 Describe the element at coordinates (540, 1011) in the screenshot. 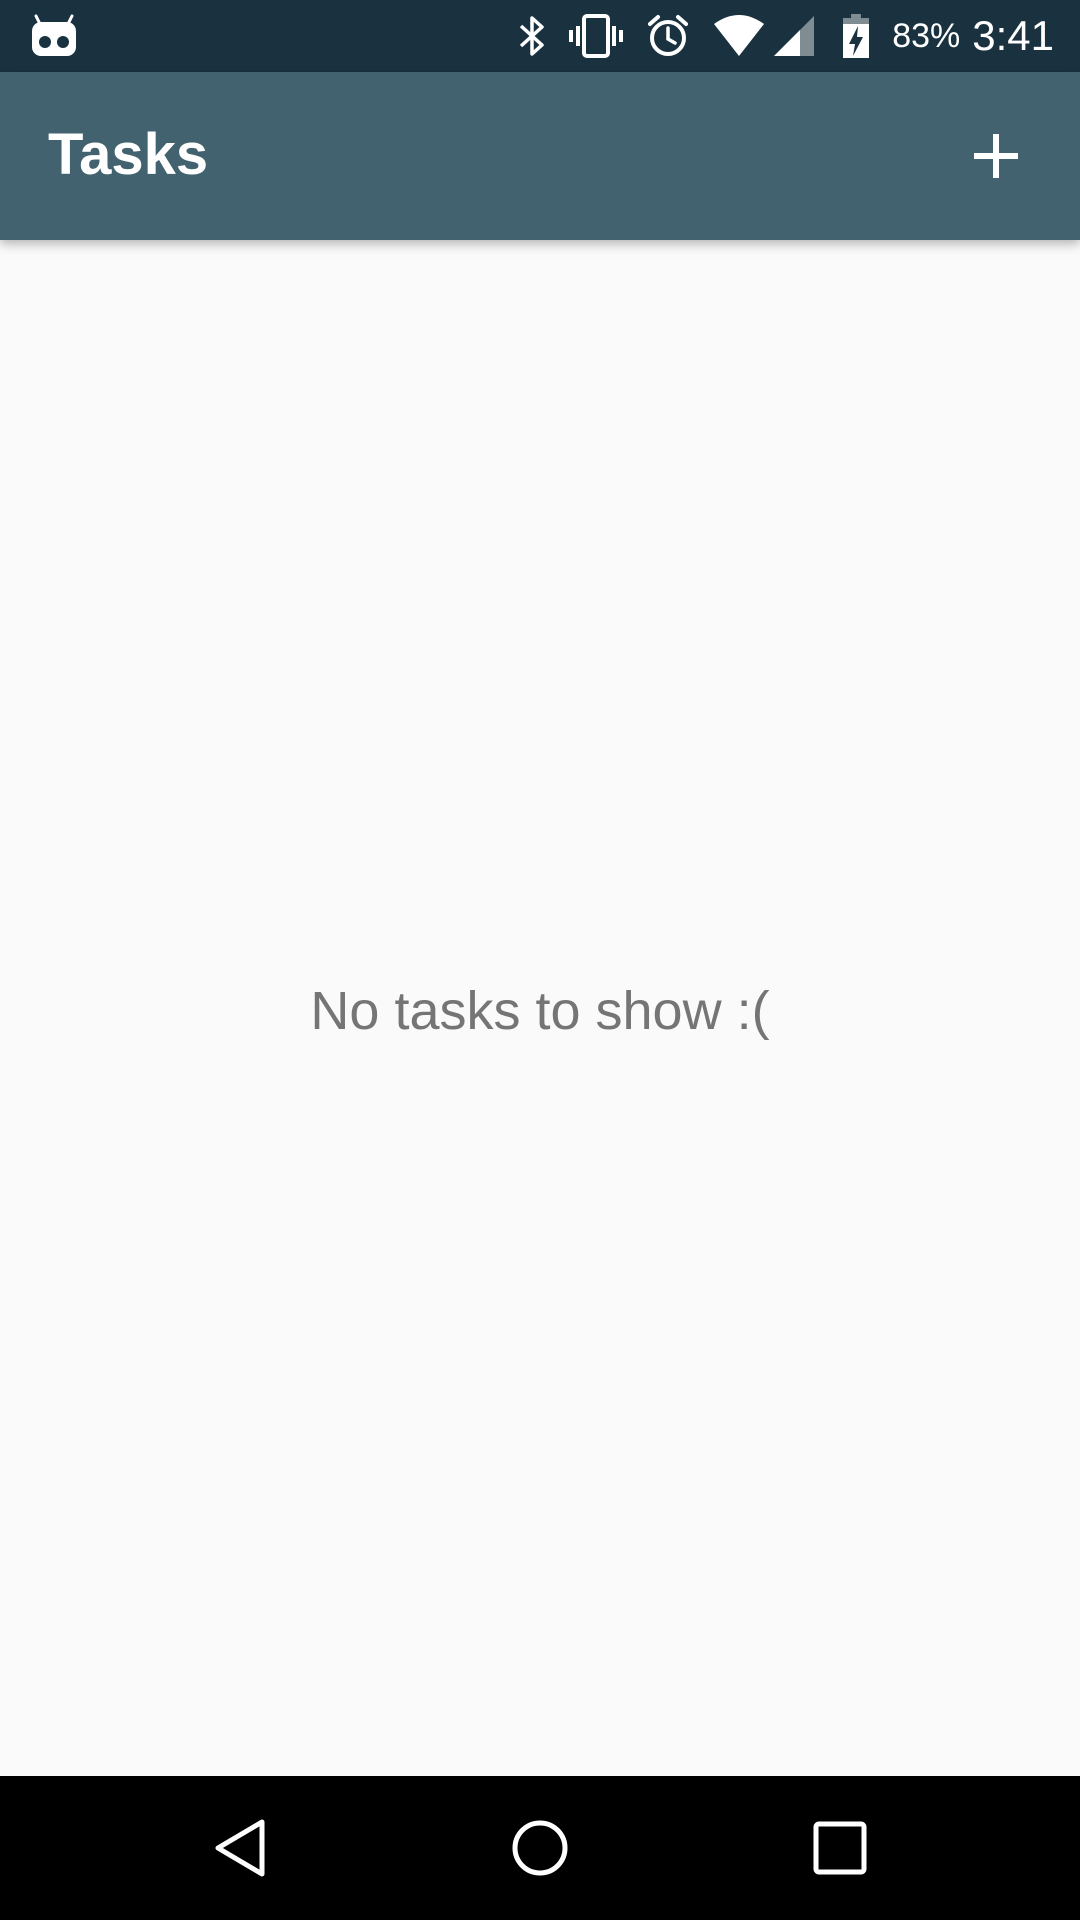

I see `empty-state-message: No tasks to show :(` at that location.